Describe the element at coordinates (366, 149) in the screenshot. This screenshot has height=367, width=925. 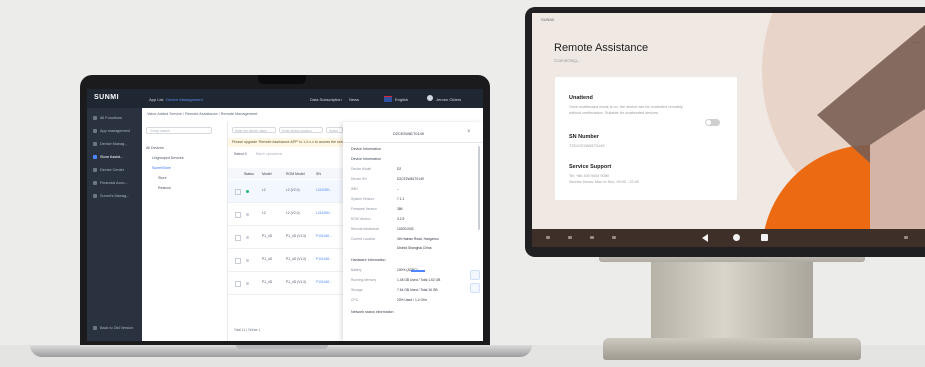
I see `tab-device-information: Device Information` at that location.